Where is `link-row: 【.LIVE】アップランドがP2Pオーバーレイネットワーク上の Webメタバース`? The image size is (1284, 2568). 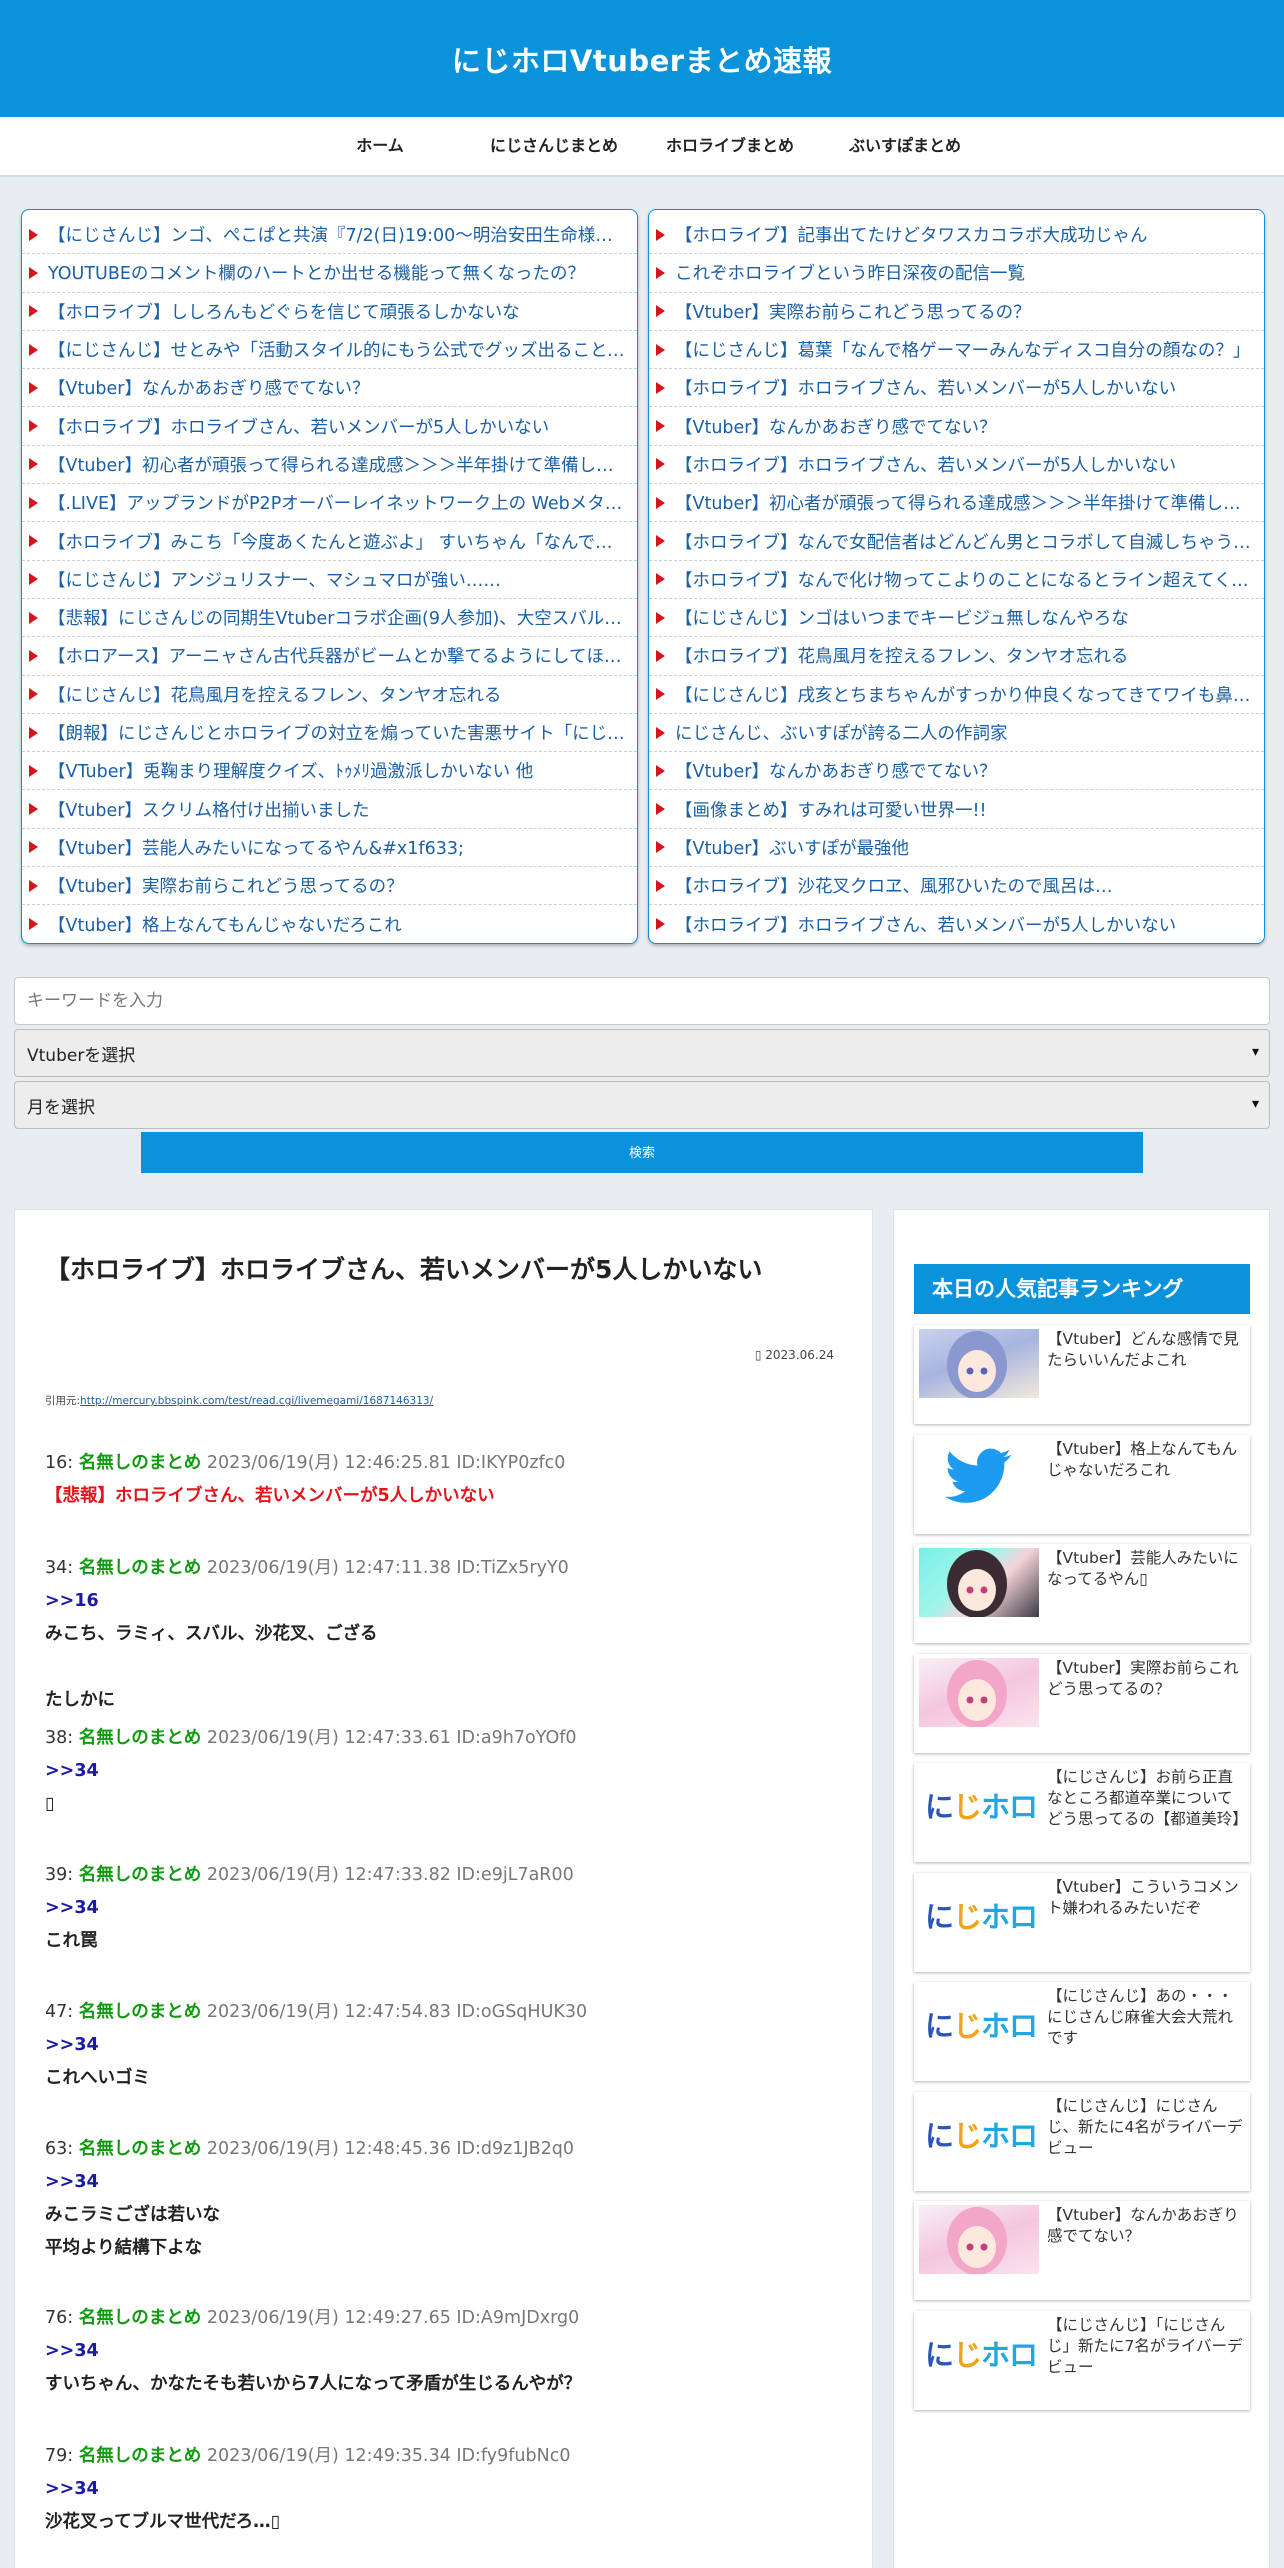
link-row: 【.LIVE】アップランドがP2Pオーバーレイネットワーク上の Webメタバース is located at coordinates (329, 503).